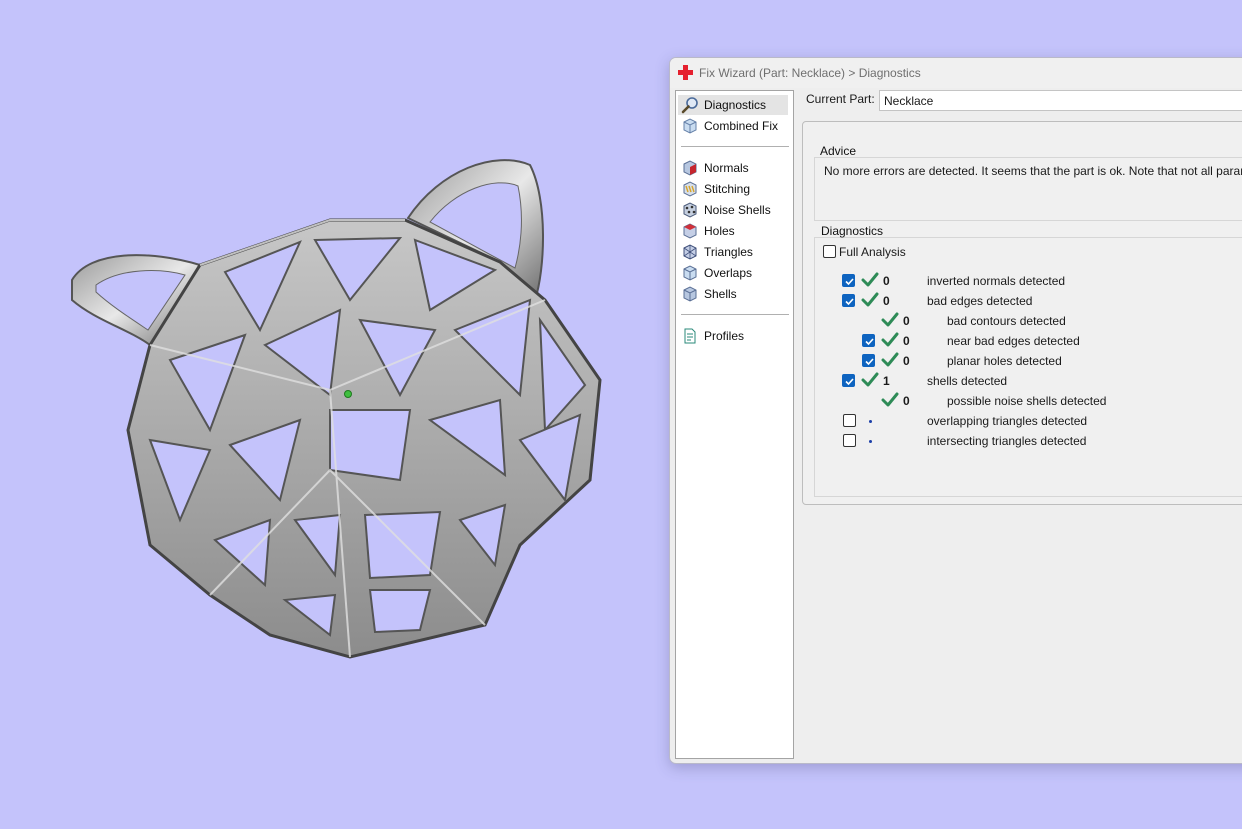  I want to click on planar-holes-label: planar holes detected, so click(1004, 361).